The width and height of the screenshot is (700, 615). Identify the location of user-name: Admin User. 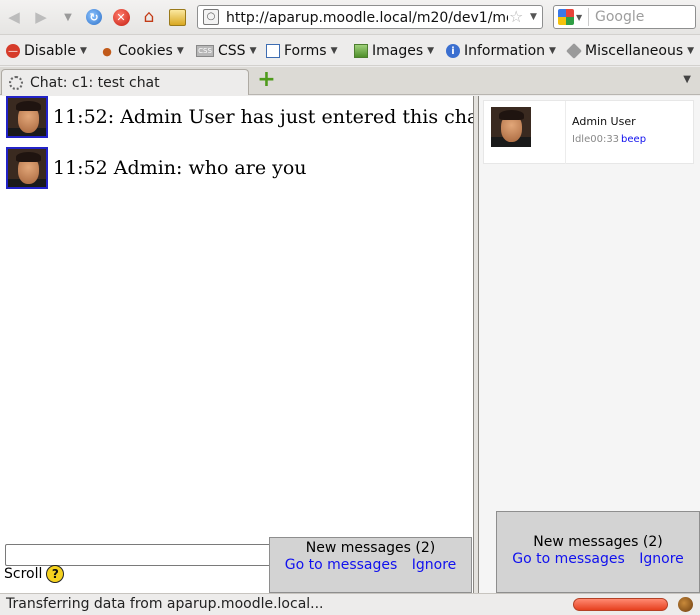
(604, 121).